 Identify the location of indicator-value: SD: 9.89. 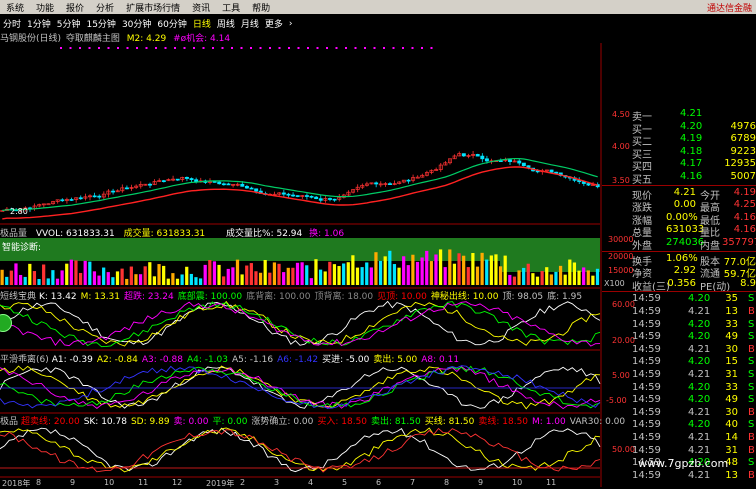
(150, 422).